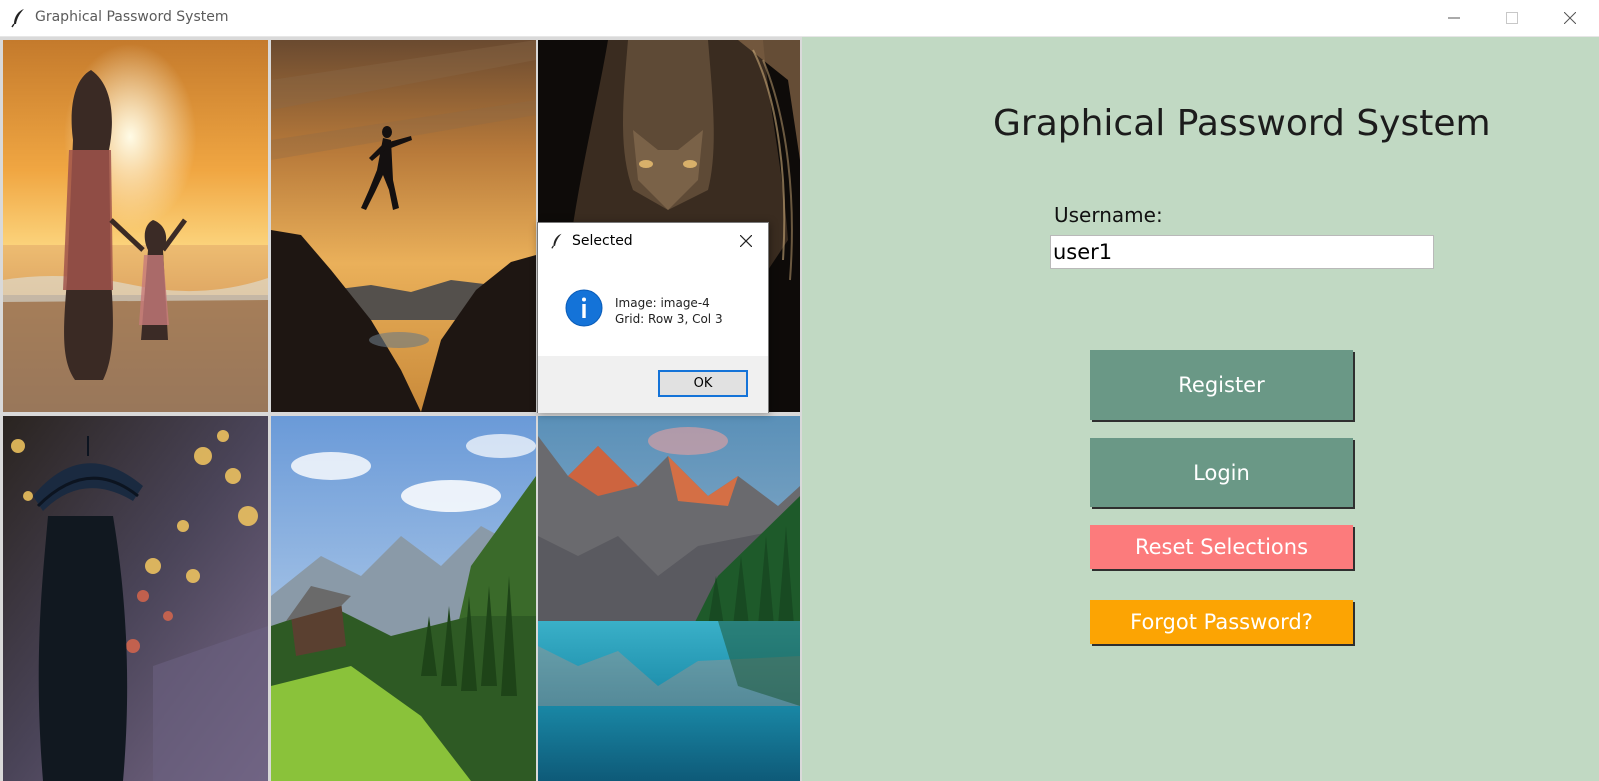 Image resolution: width=1599 pixels, height=781 pixels. What do you see at coordinates (1221, 472) in the screenshot?
I see `login-button: Login` at bounding box center [1221, 472].